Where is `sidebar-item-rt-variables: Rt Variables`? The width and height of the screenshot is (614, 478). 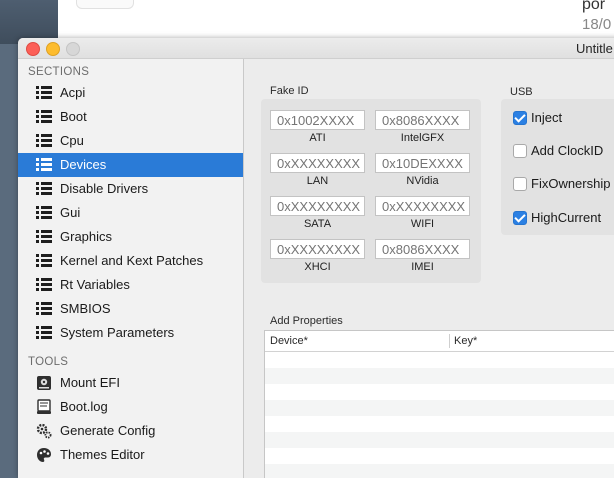 sidebar-item-rt-variables: Rt Variables is located at coordinates (130, 285).